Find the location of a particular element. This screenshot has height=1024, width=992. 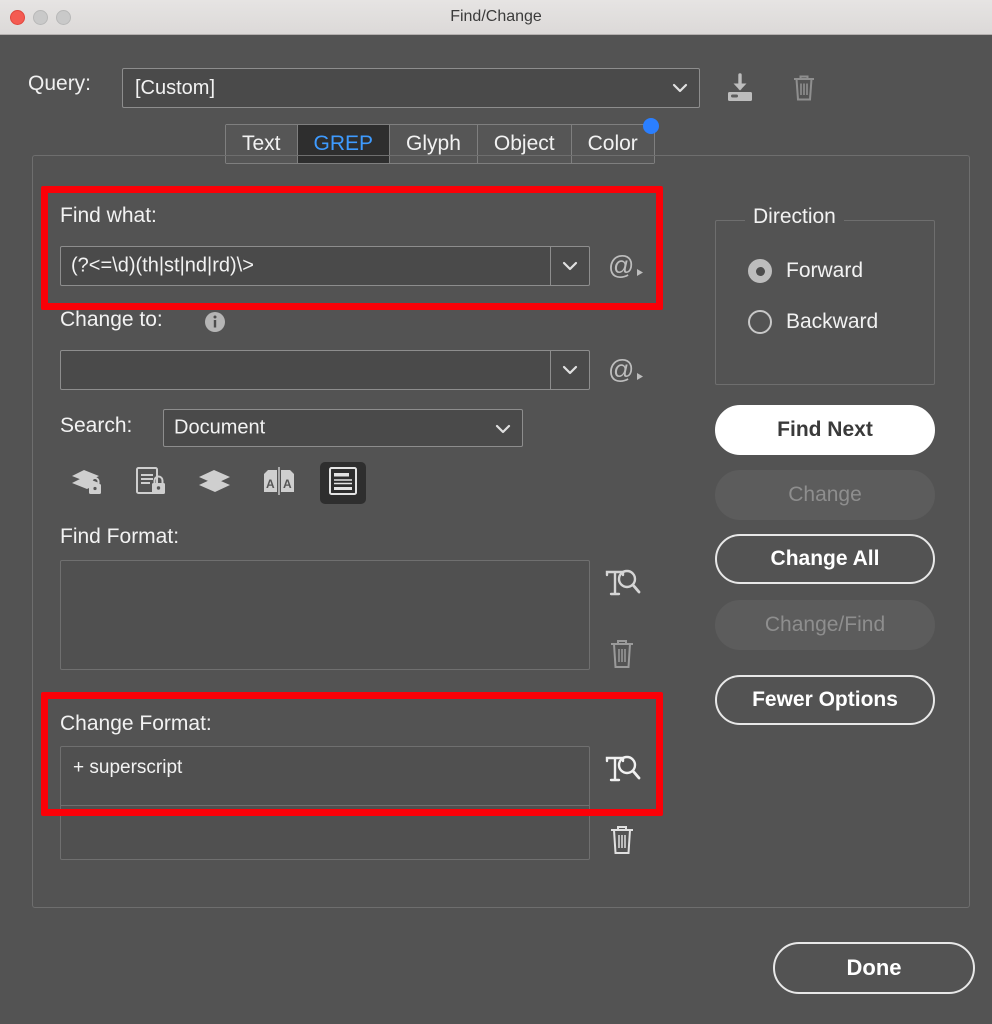

change-find-button: Change/Find is located at coordinates (825, 625).